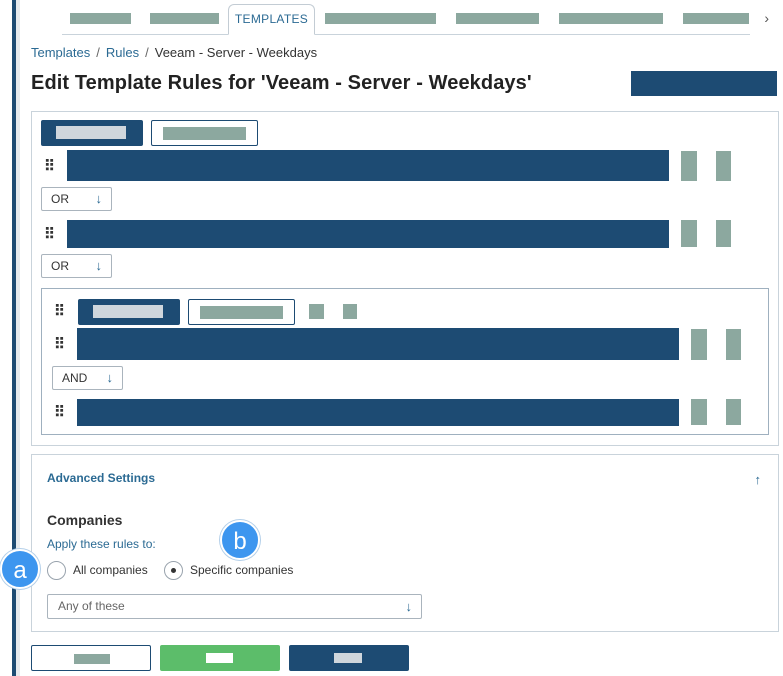 The height and width of the screenshot is (676, 783). Describe the element at coordinates (406, 34) in the screenshot. I see `tab-strip-underline` at that location.